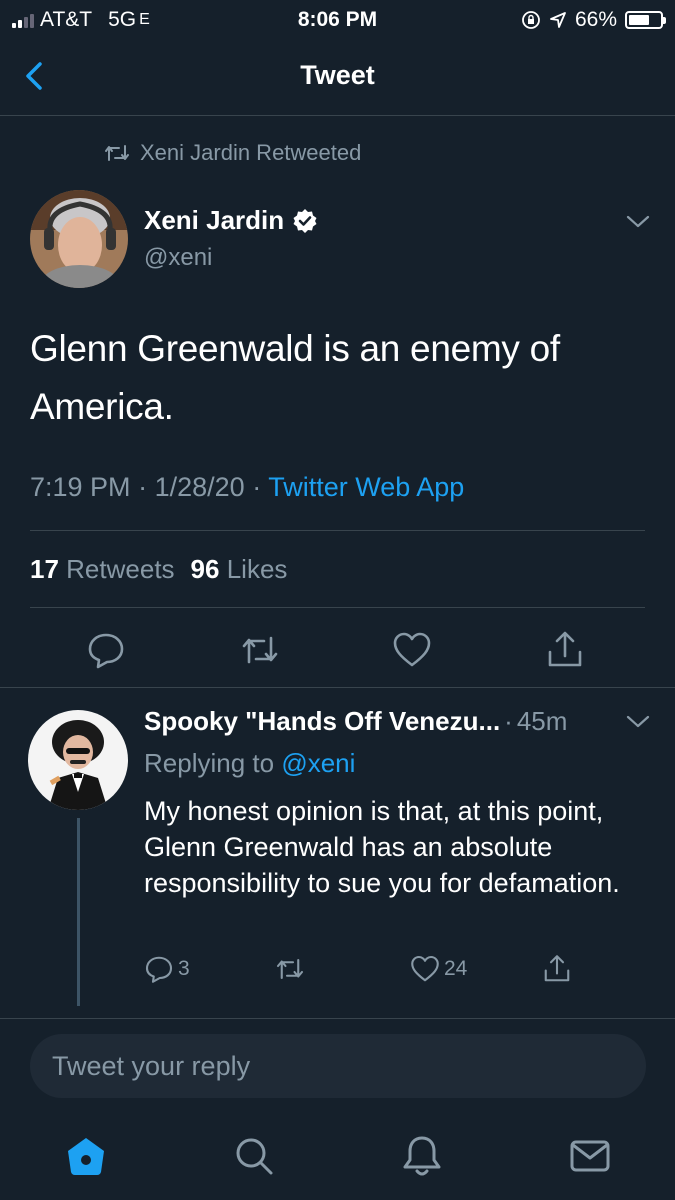  I want to click on reply-like-button: 24, so click(438, 969).